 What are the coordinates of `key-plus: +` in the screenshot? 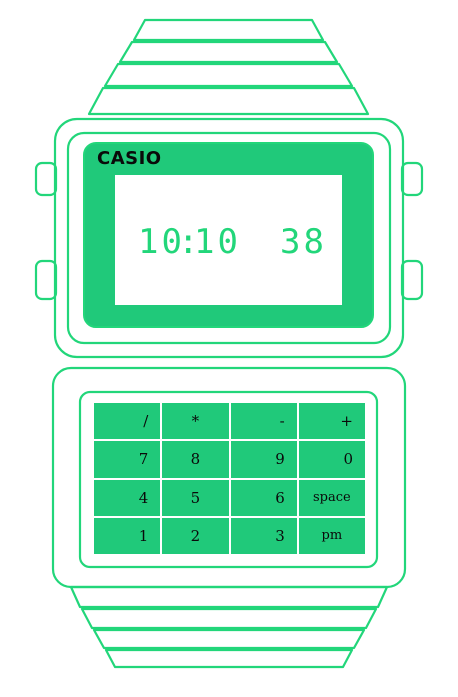 It's located at (331, 421).